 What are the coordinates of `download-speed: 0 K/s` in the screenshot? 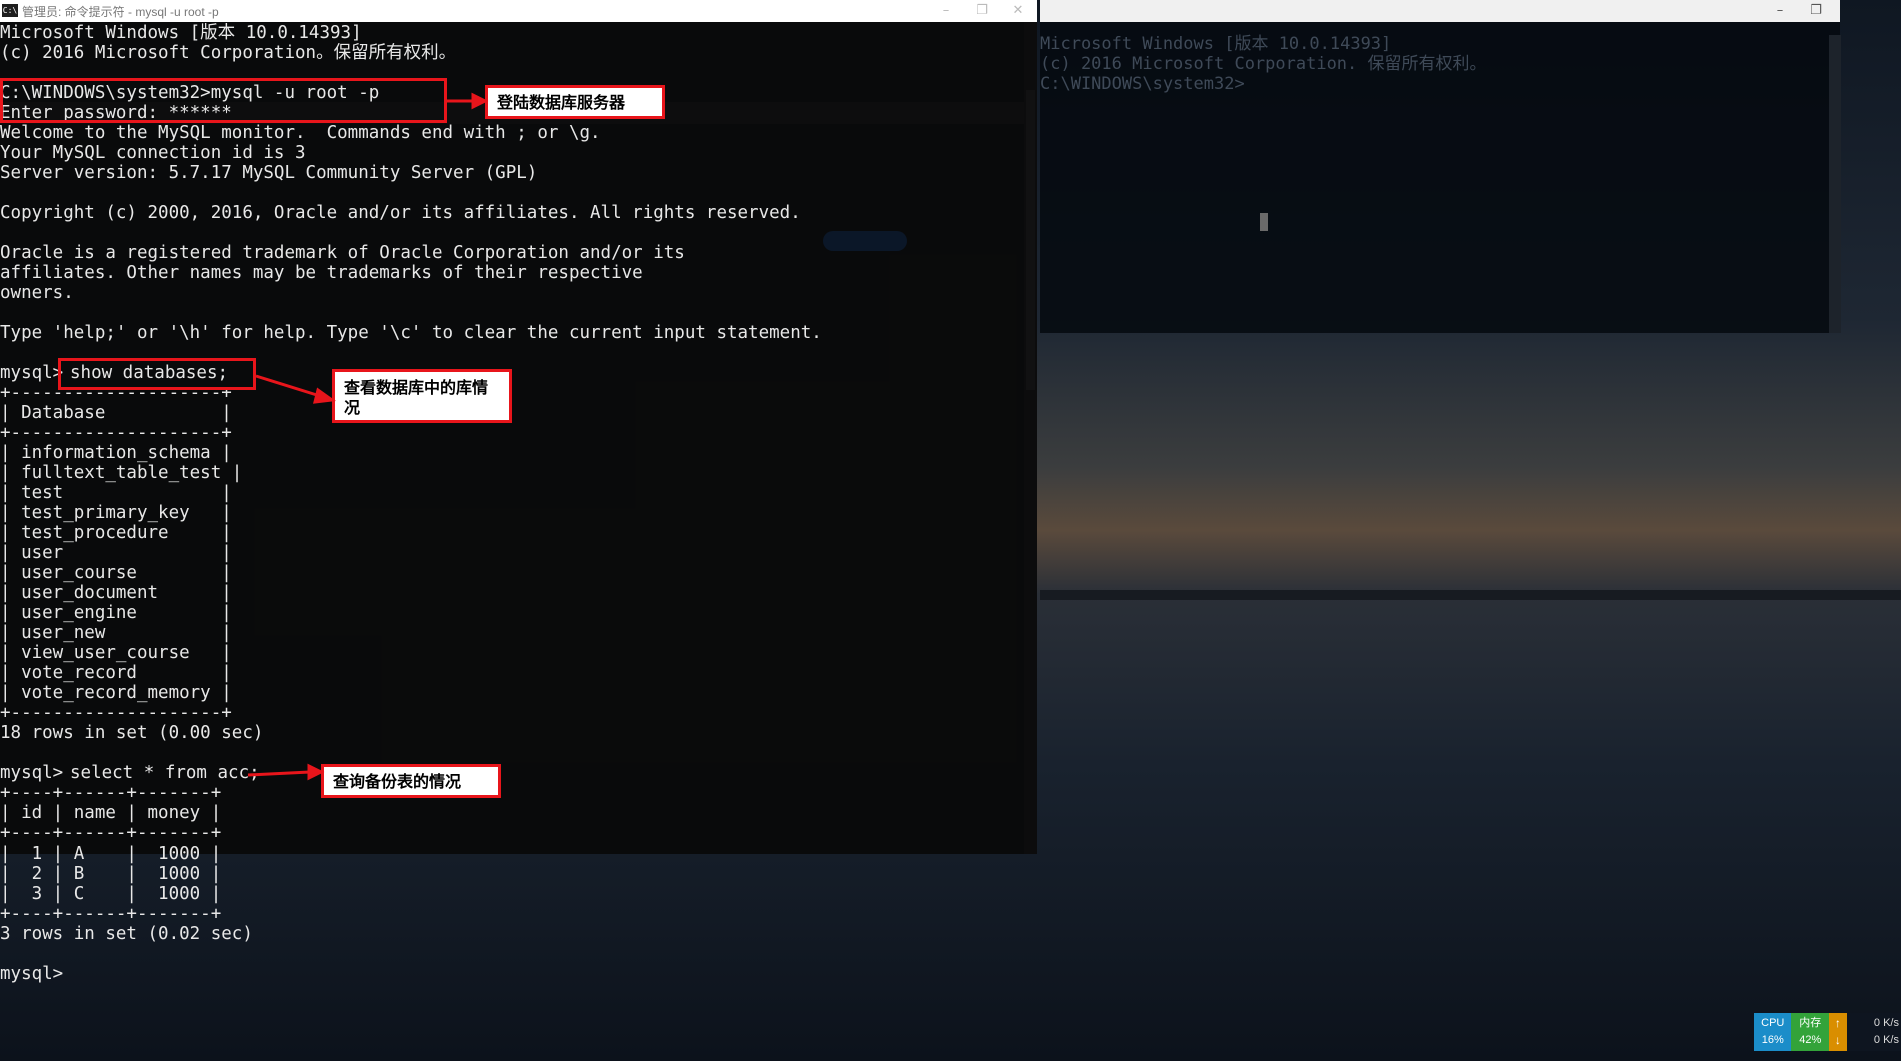 It's located at (1886, 1040).